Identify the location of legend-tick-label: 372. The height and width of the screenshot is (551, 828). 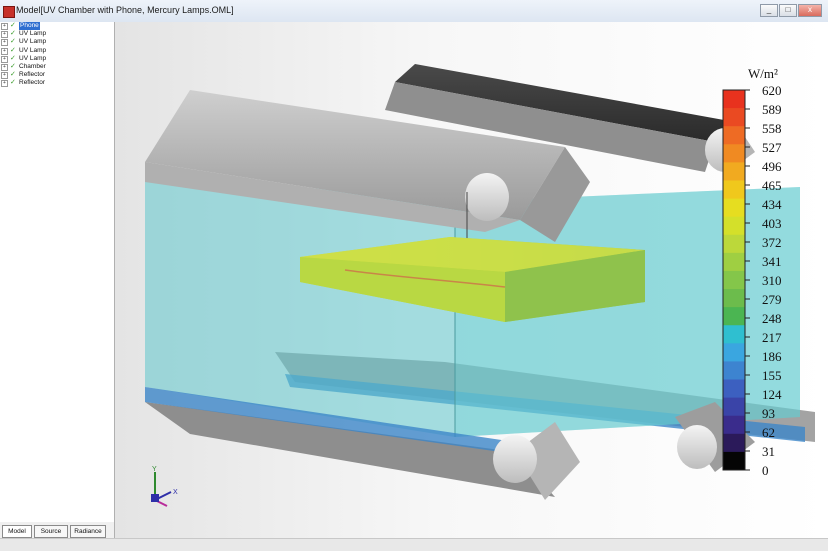
(772, 242).